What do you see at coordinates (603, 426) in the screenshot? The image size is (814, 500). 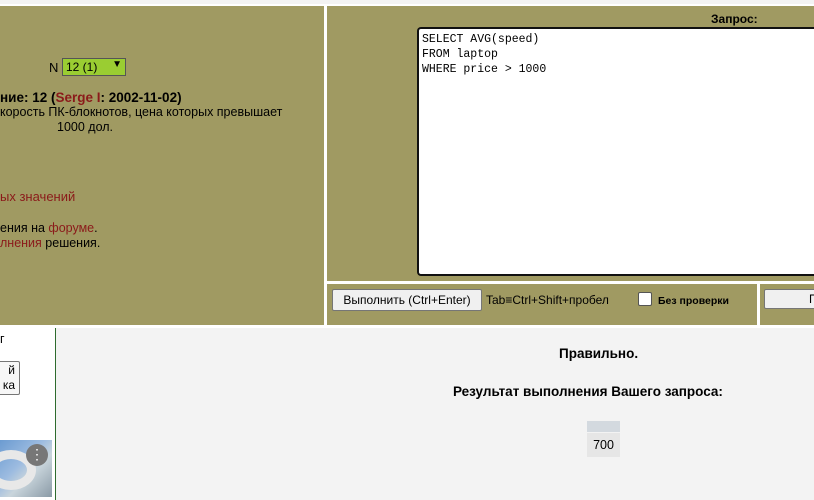 I see `result-column-header` at bounding box center [603, 426].